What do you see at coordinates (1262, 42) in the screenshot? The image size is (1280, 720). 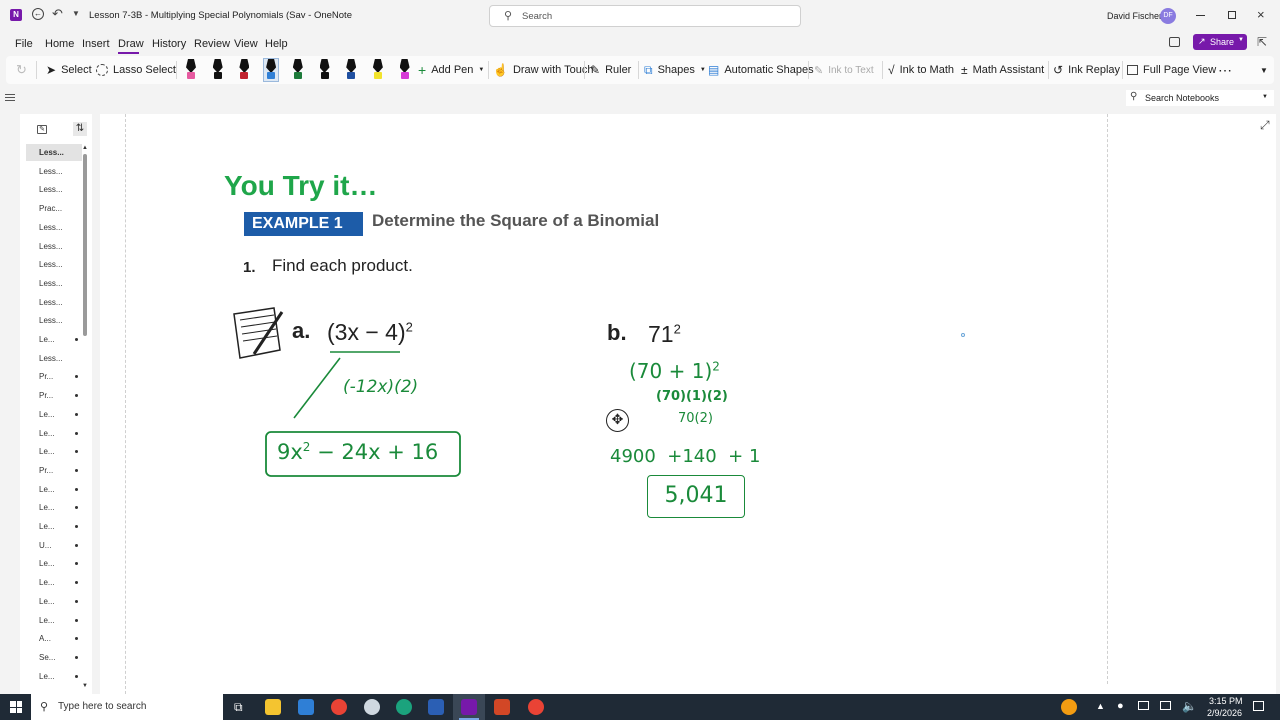 I see `expand-icon: ⇱` at bounding box center [1262, 42].